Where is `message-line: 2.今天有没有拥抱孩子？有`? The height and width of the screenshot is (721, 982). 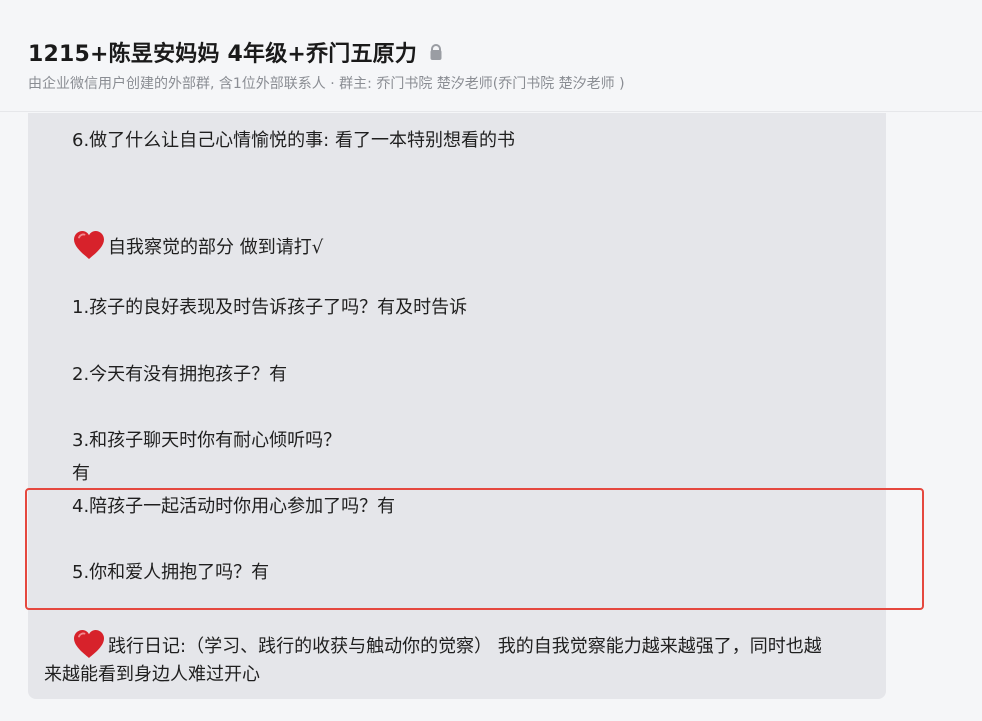
message-line: 2.今天有没有拥抱孩子？有 is located at coordinates (180, 374).